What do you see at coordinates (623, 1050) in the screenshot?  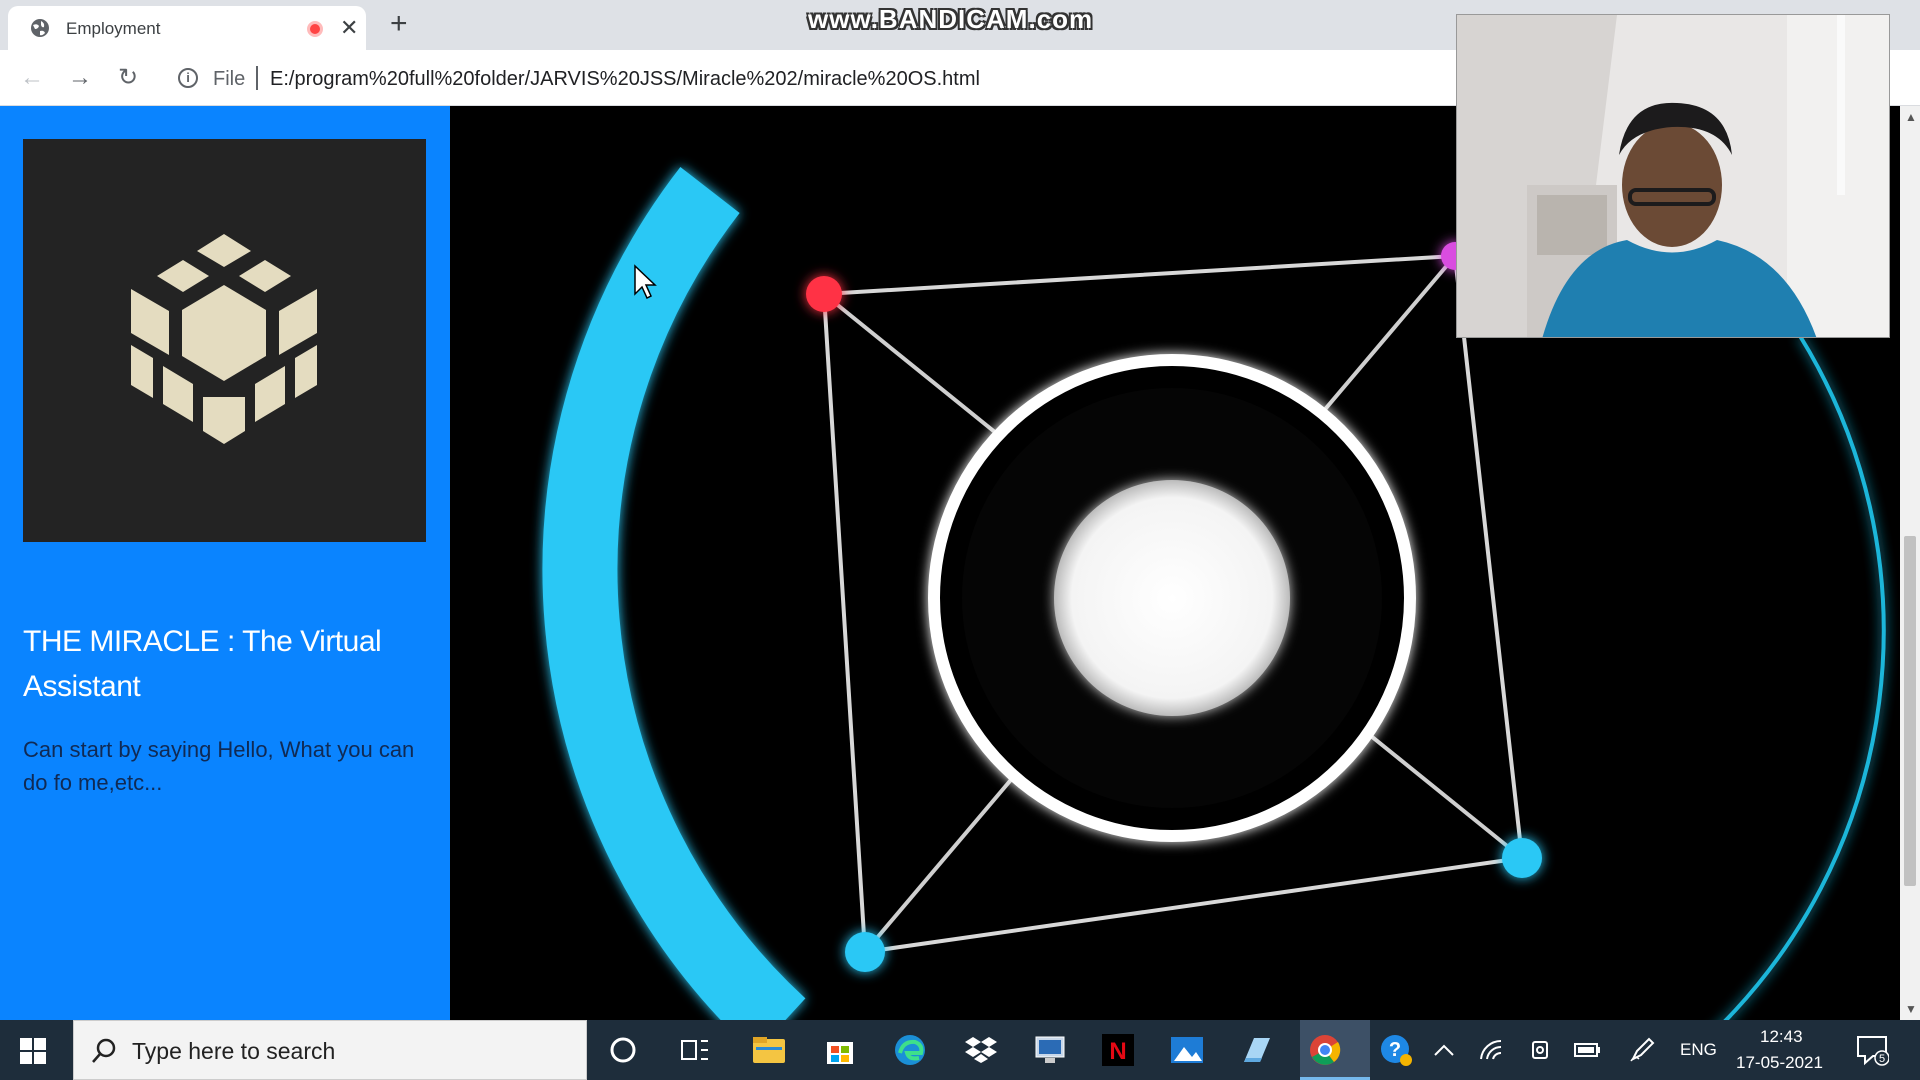 I see `cortana-icon` at bounding box center [623, 1050].